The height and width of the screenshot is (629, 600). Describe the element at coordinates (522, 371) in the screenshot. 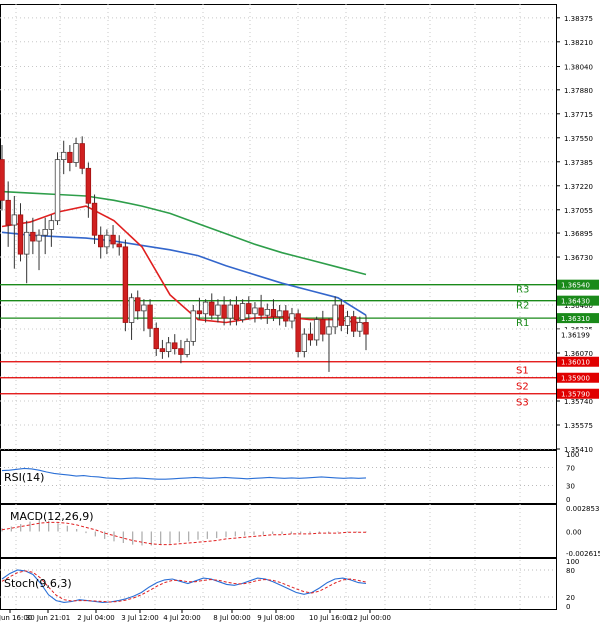

I see `level-label-s1: S1` at that location.